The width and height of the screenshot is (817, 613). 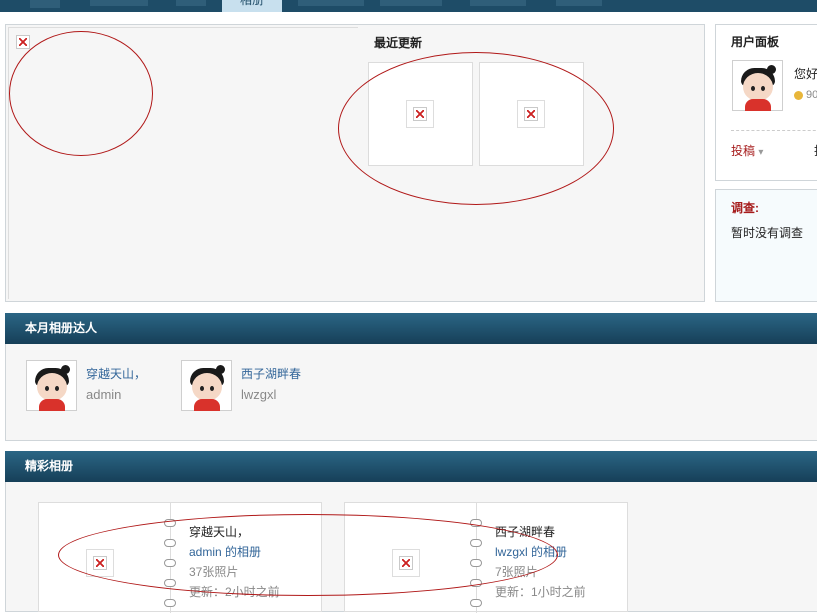 I want to click on album-updated: 更新：1小时之前, so click(x=540, y=592).